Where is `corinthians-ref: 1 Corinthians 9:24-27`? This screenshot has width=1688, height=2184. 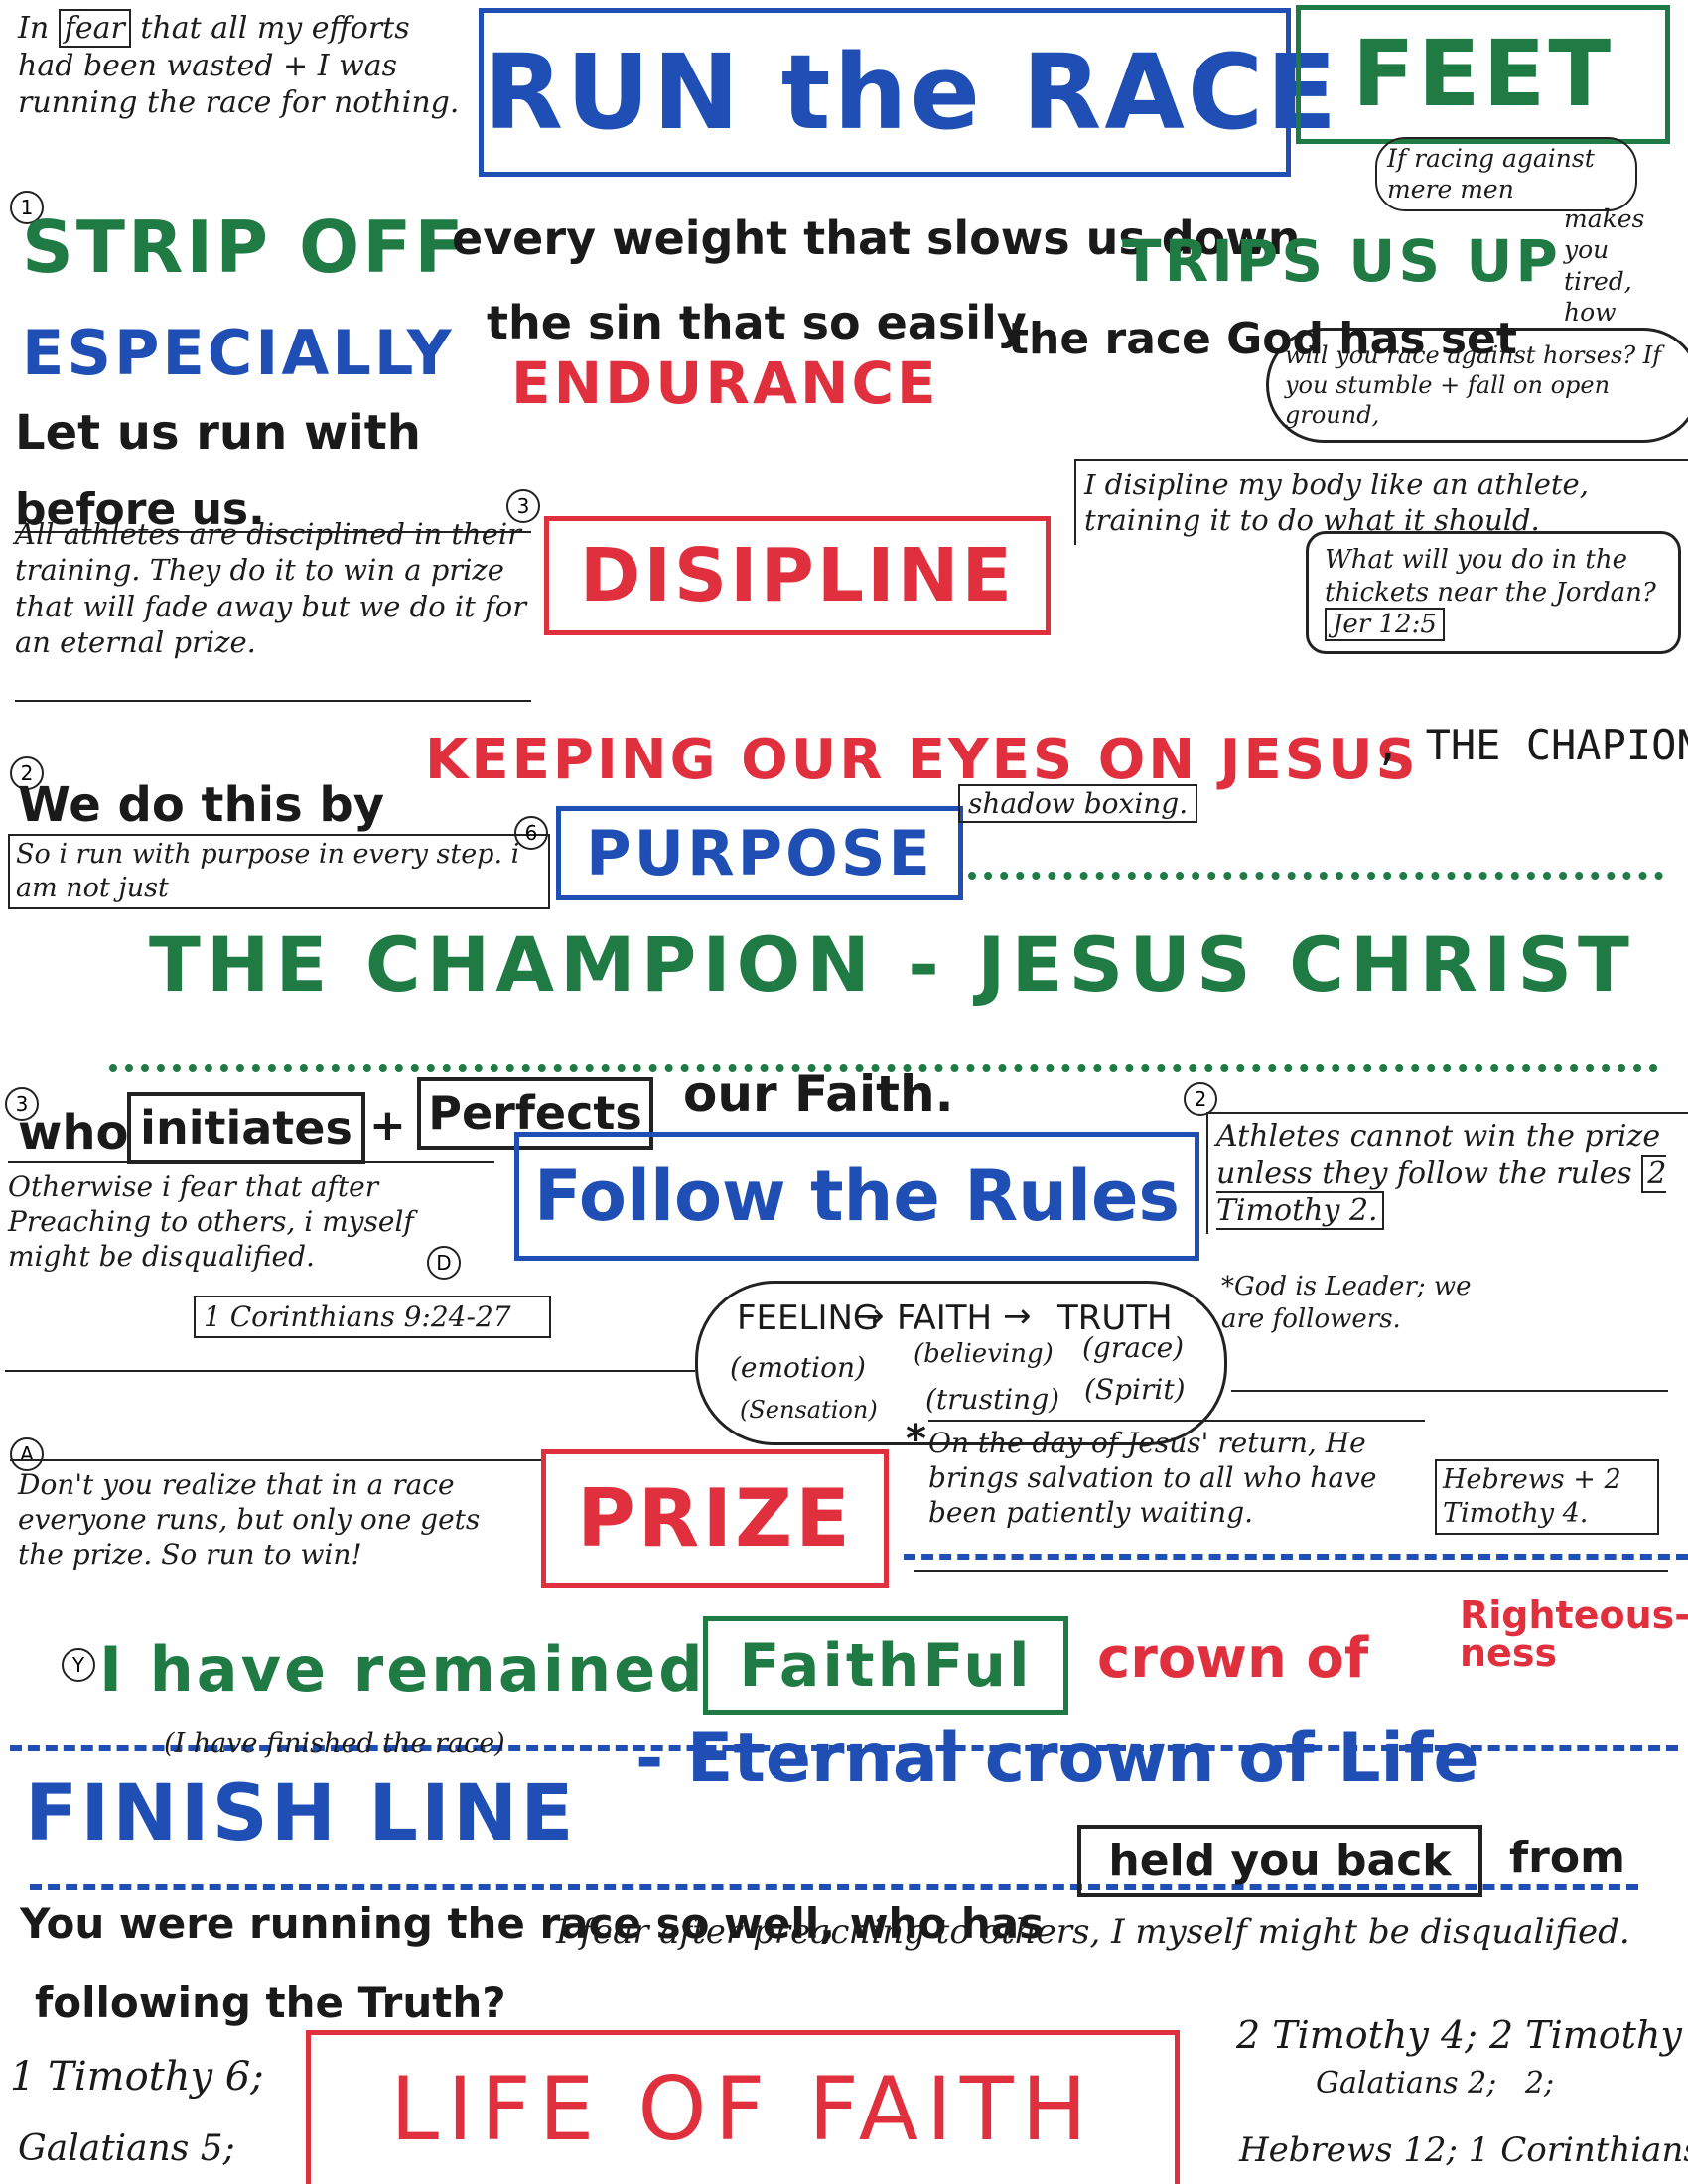 corinthians-ref: 1 Corinthians 9:24-27 is located at coordinates (372, 1317).